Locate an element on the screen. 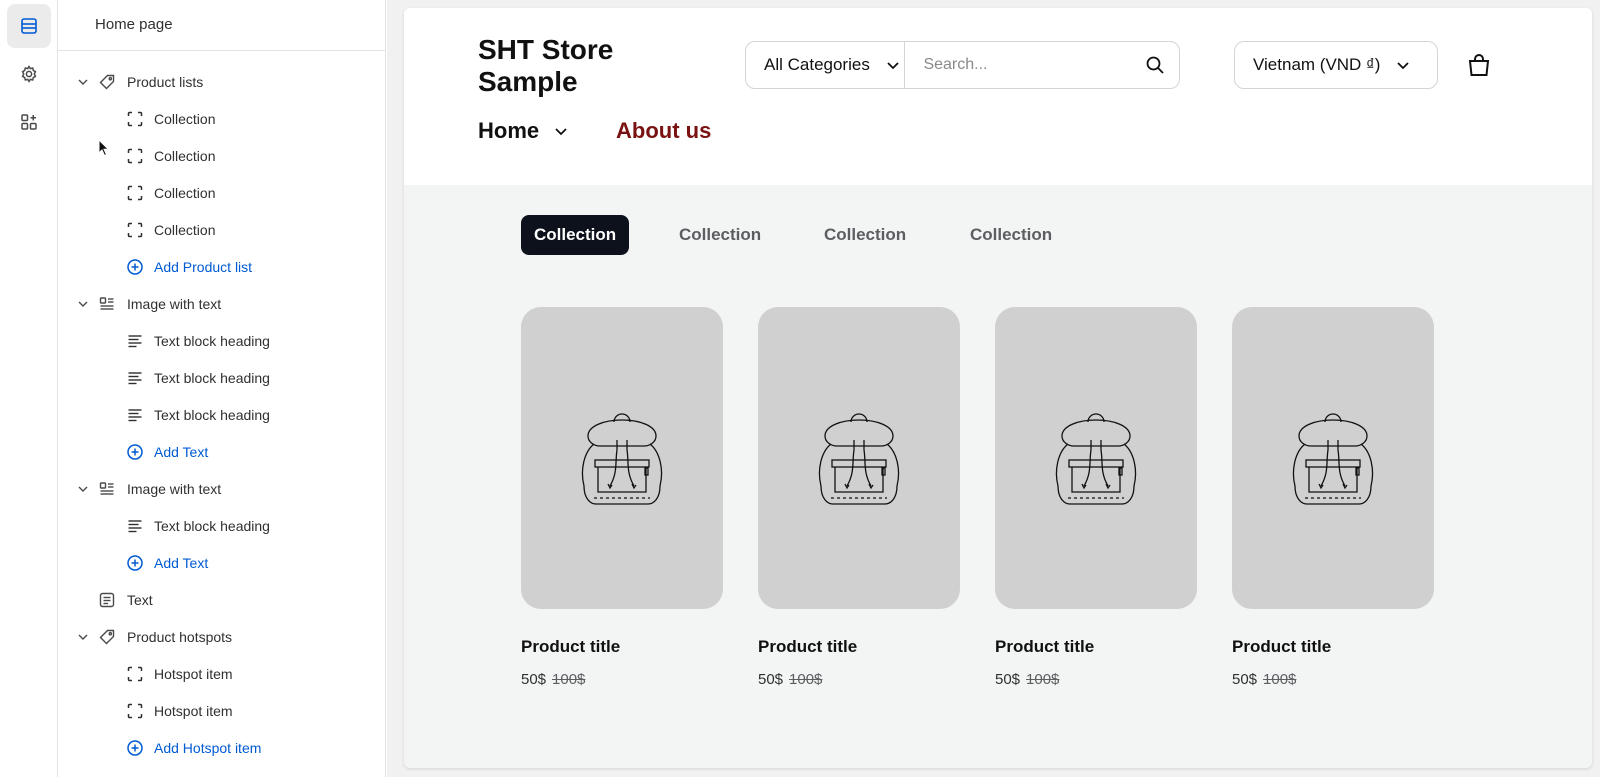  tree-item-label: Hotspot item is located at coordinates (193, 711).